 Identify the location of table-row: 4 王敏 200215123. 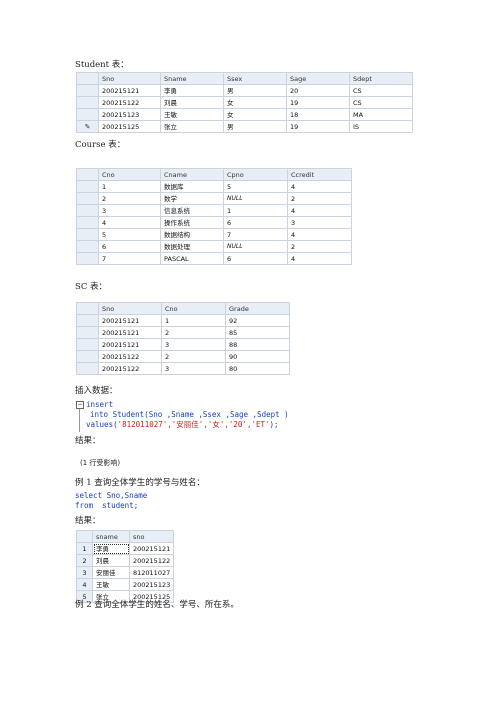
(125, 584).